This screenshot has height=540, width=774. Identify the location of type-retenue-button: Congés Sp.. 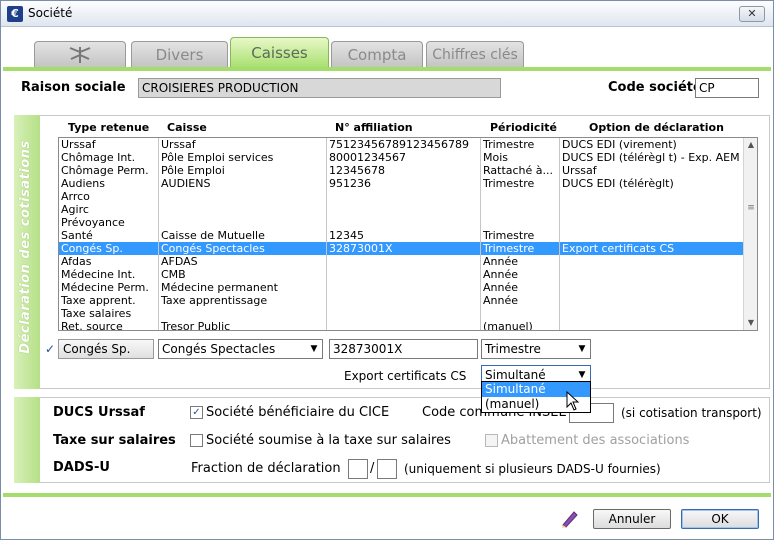
(106, 349).